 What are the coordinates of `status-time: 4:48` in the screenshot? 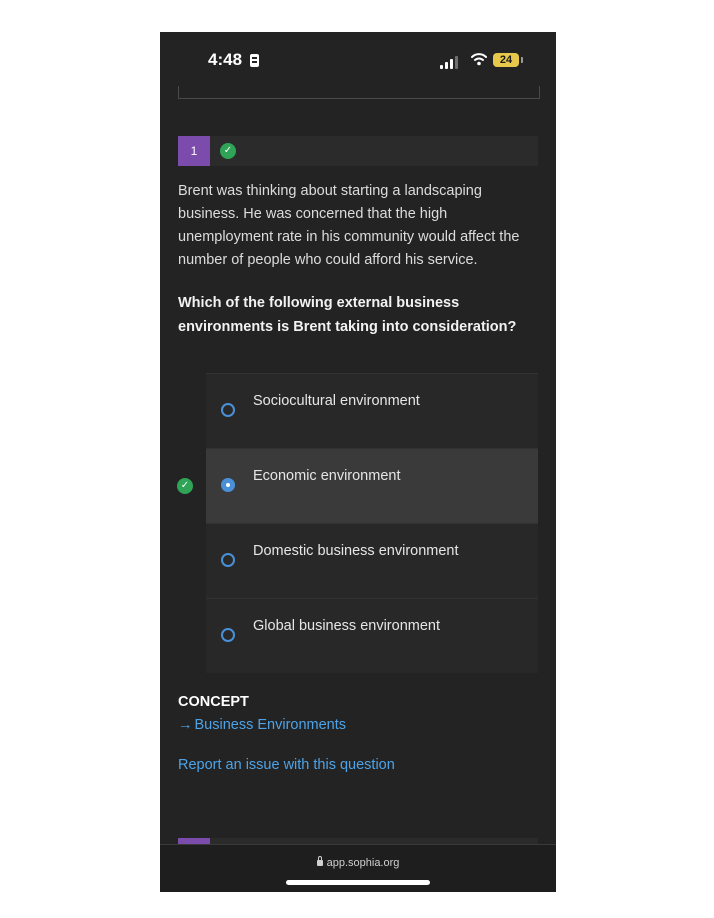 It's located at (225, 59).